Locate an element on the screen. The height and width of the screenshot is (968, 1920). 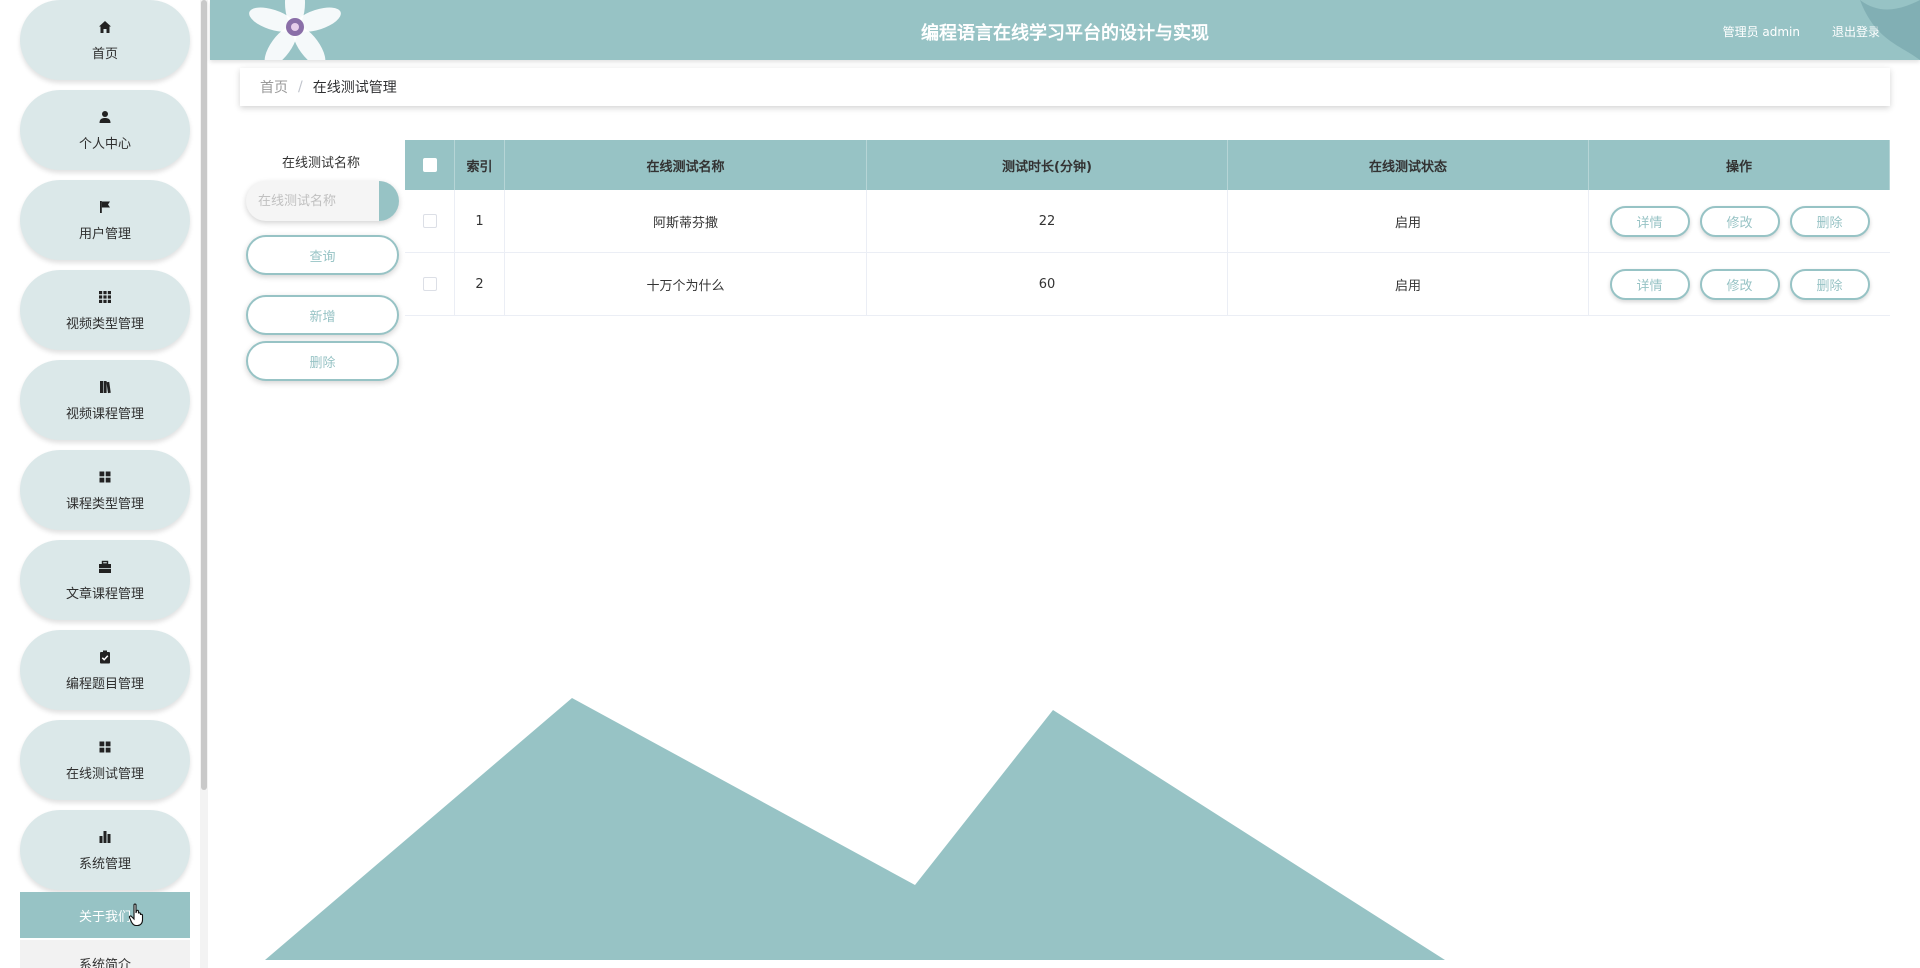
sidebar-item-personal-center: 个人中心 is located at coordinates (105, 130).